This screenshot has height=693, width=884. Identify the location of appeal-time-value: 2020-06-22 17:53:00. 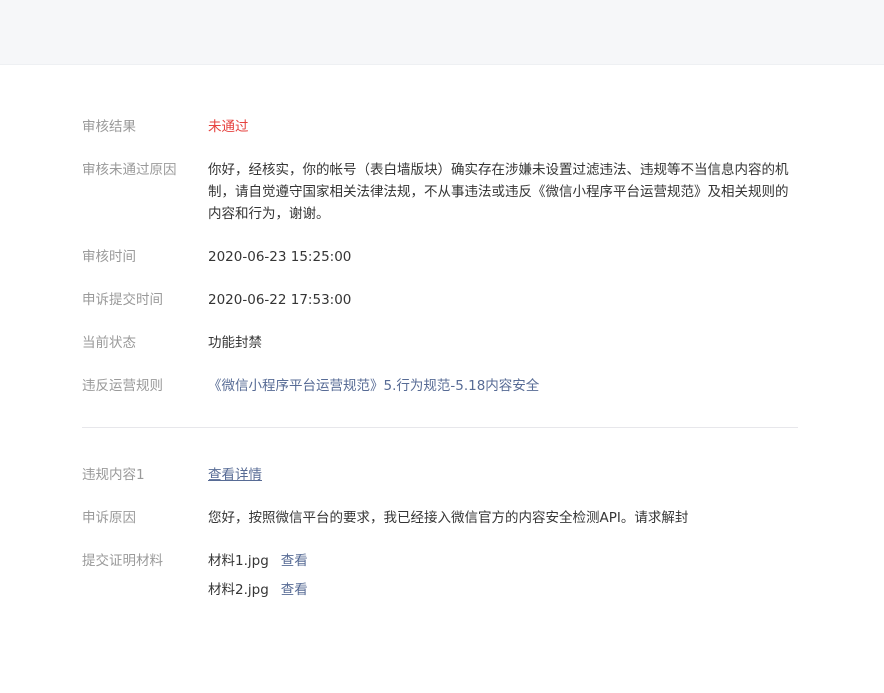
(280, 300).